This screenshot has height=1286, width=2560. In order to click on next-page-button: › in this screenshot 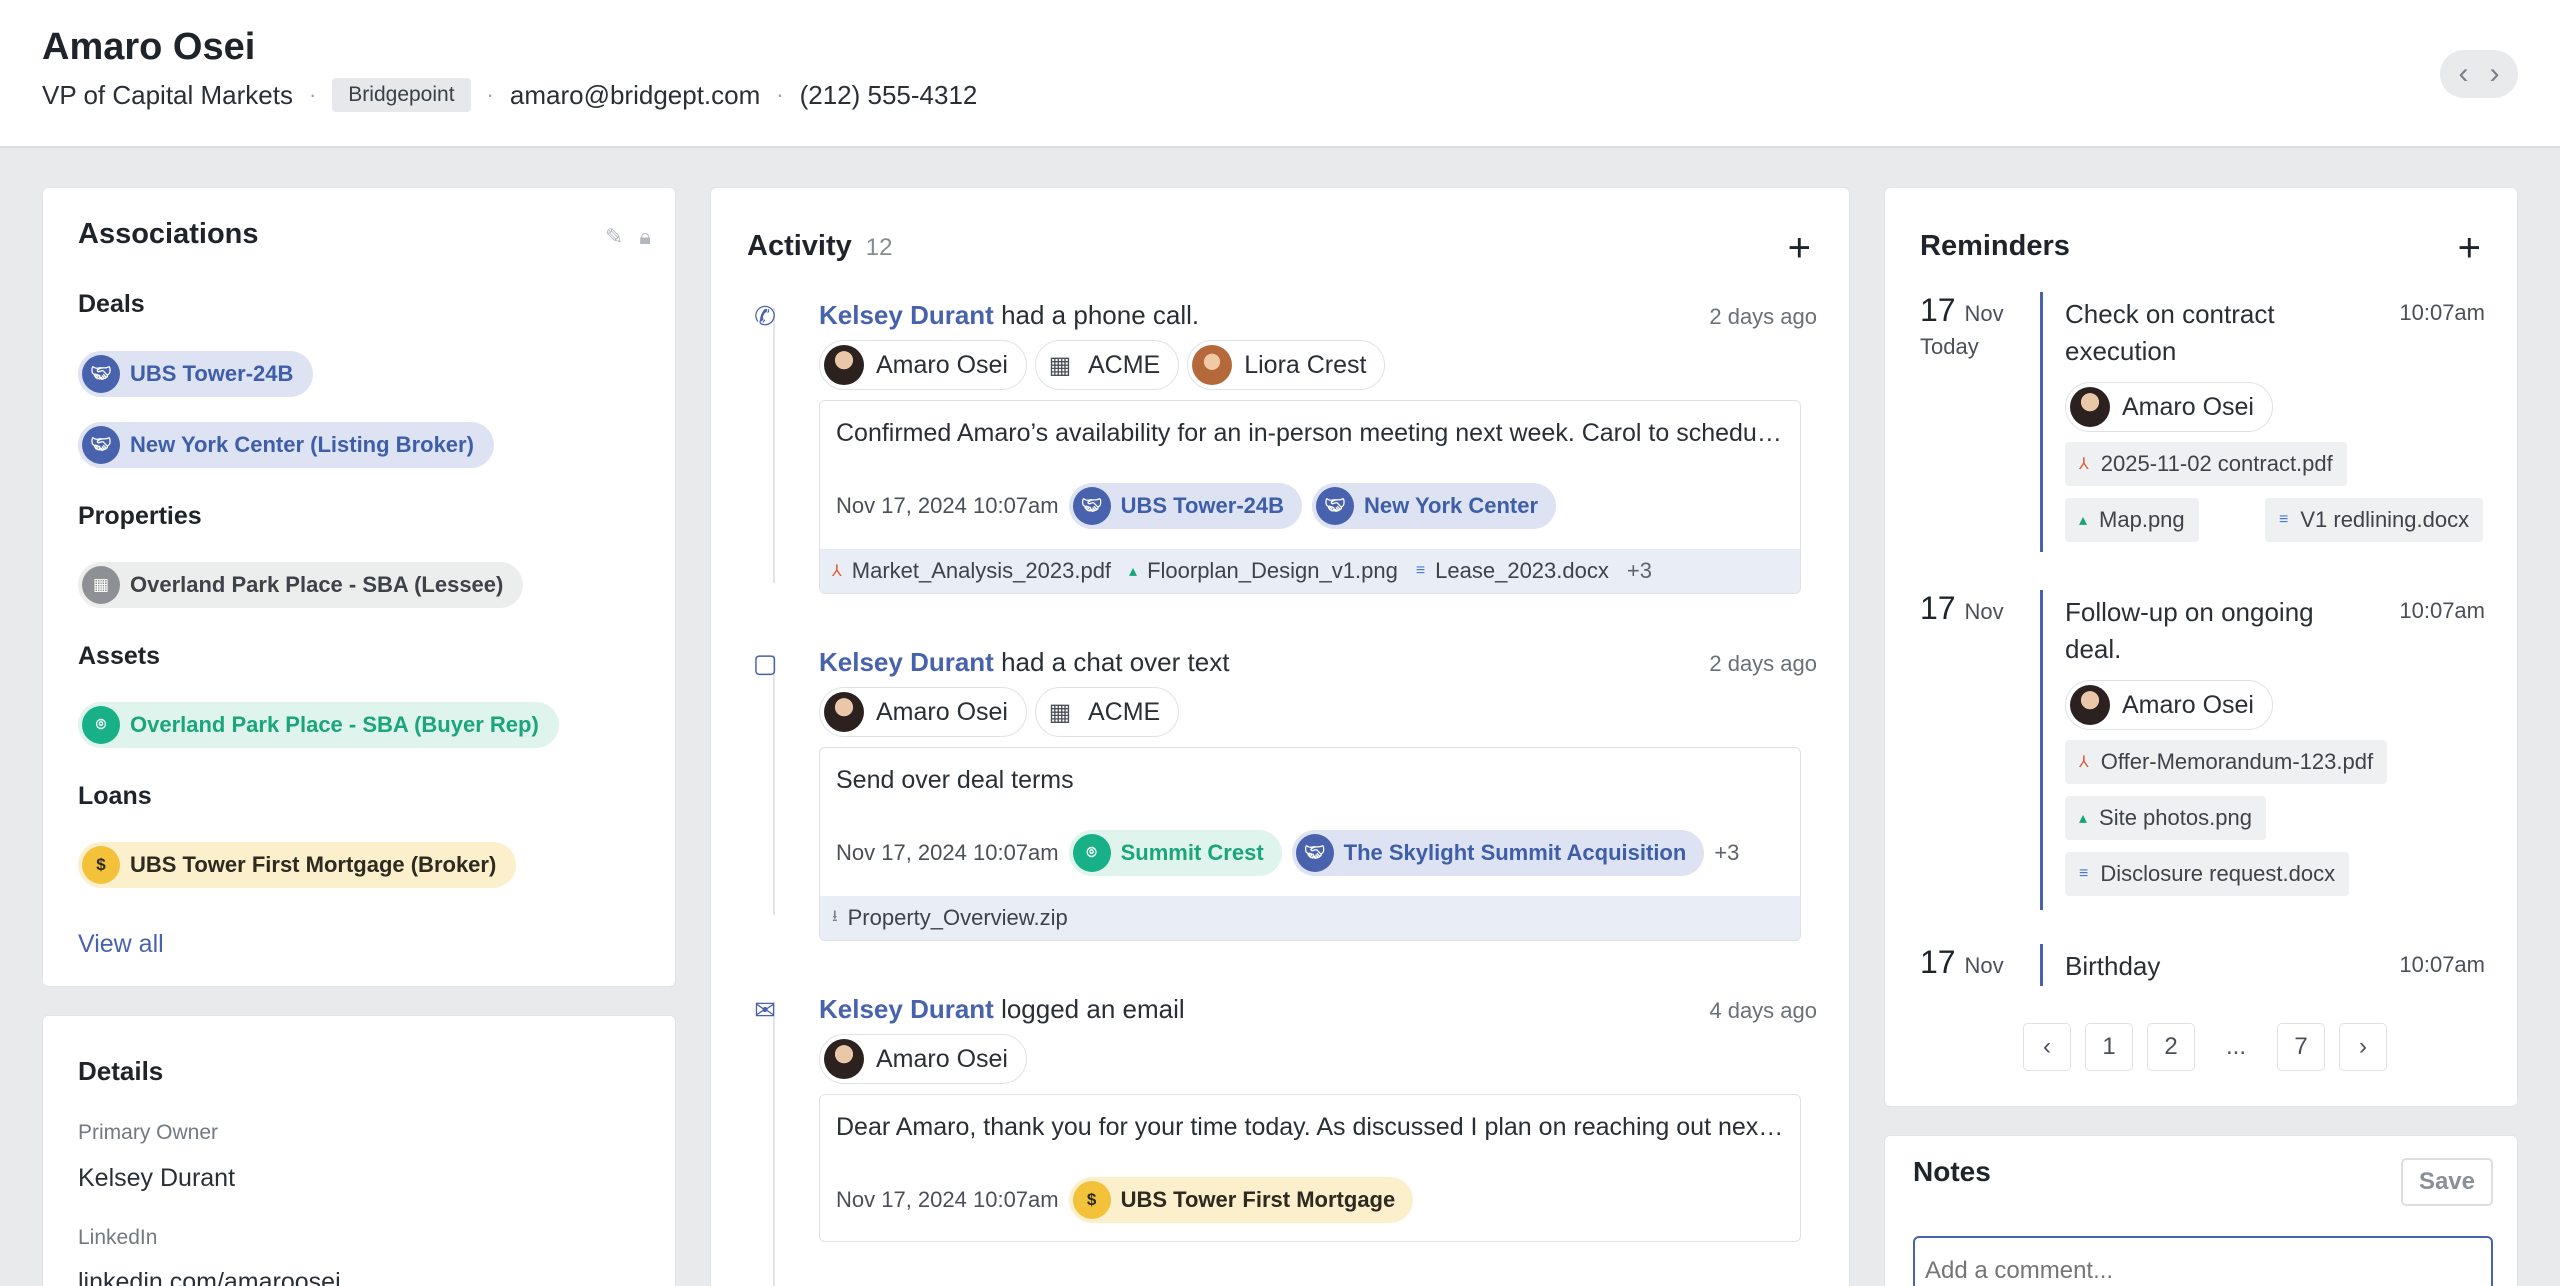, I will do `click(2363, 1047)`.